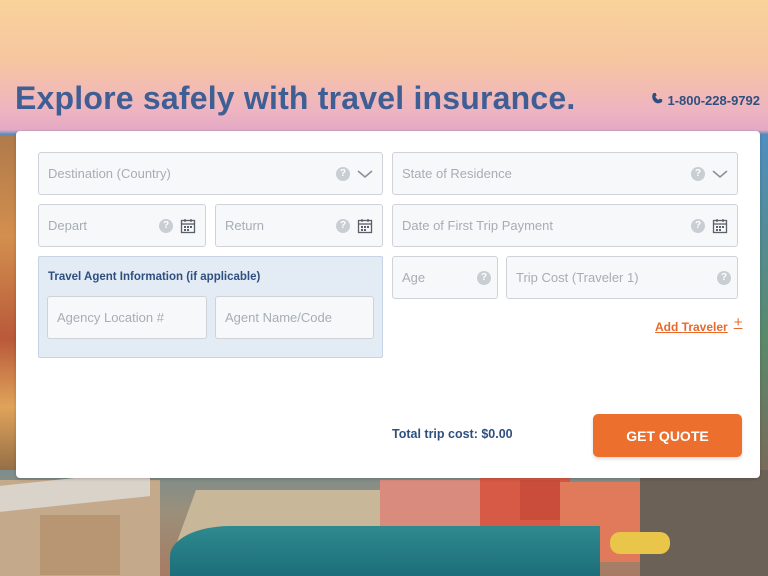 Image resolution: width=768 pixels, height=576 pixels. What do you see at coordinates (154, 277) in the screenshot?
I see `travel-agent-title: Travel Agent Information (if applicable)` at bounding box center [154, 277].